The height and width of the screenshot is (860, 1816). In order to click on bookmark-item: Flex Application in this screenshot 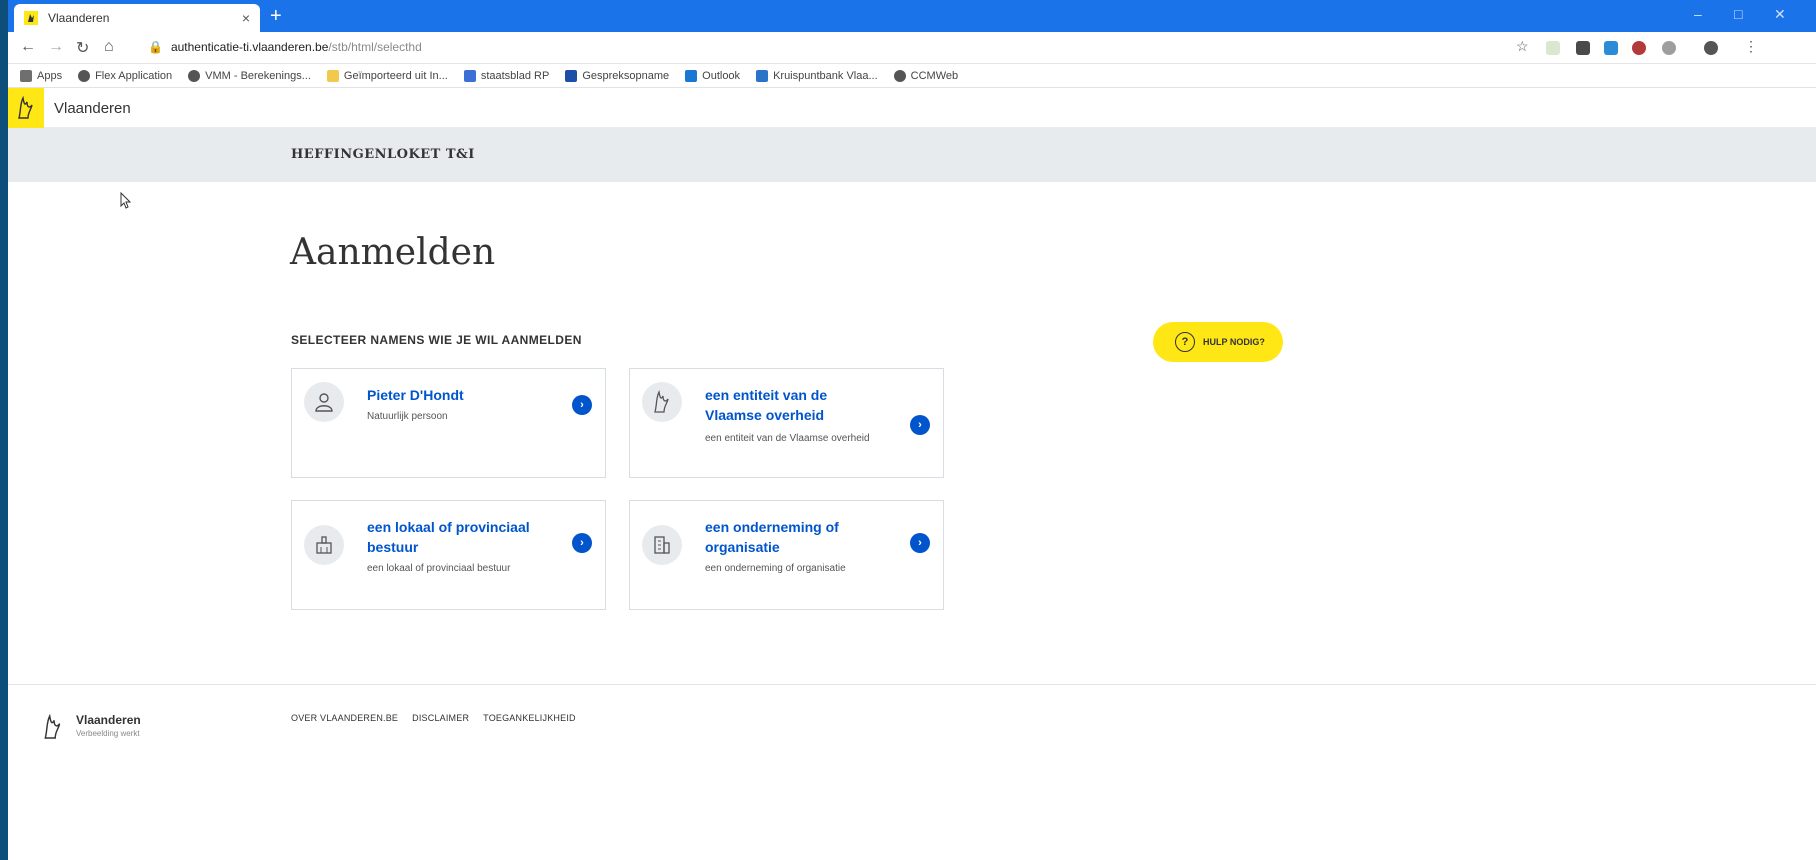, I will do `click(125, 75)`.